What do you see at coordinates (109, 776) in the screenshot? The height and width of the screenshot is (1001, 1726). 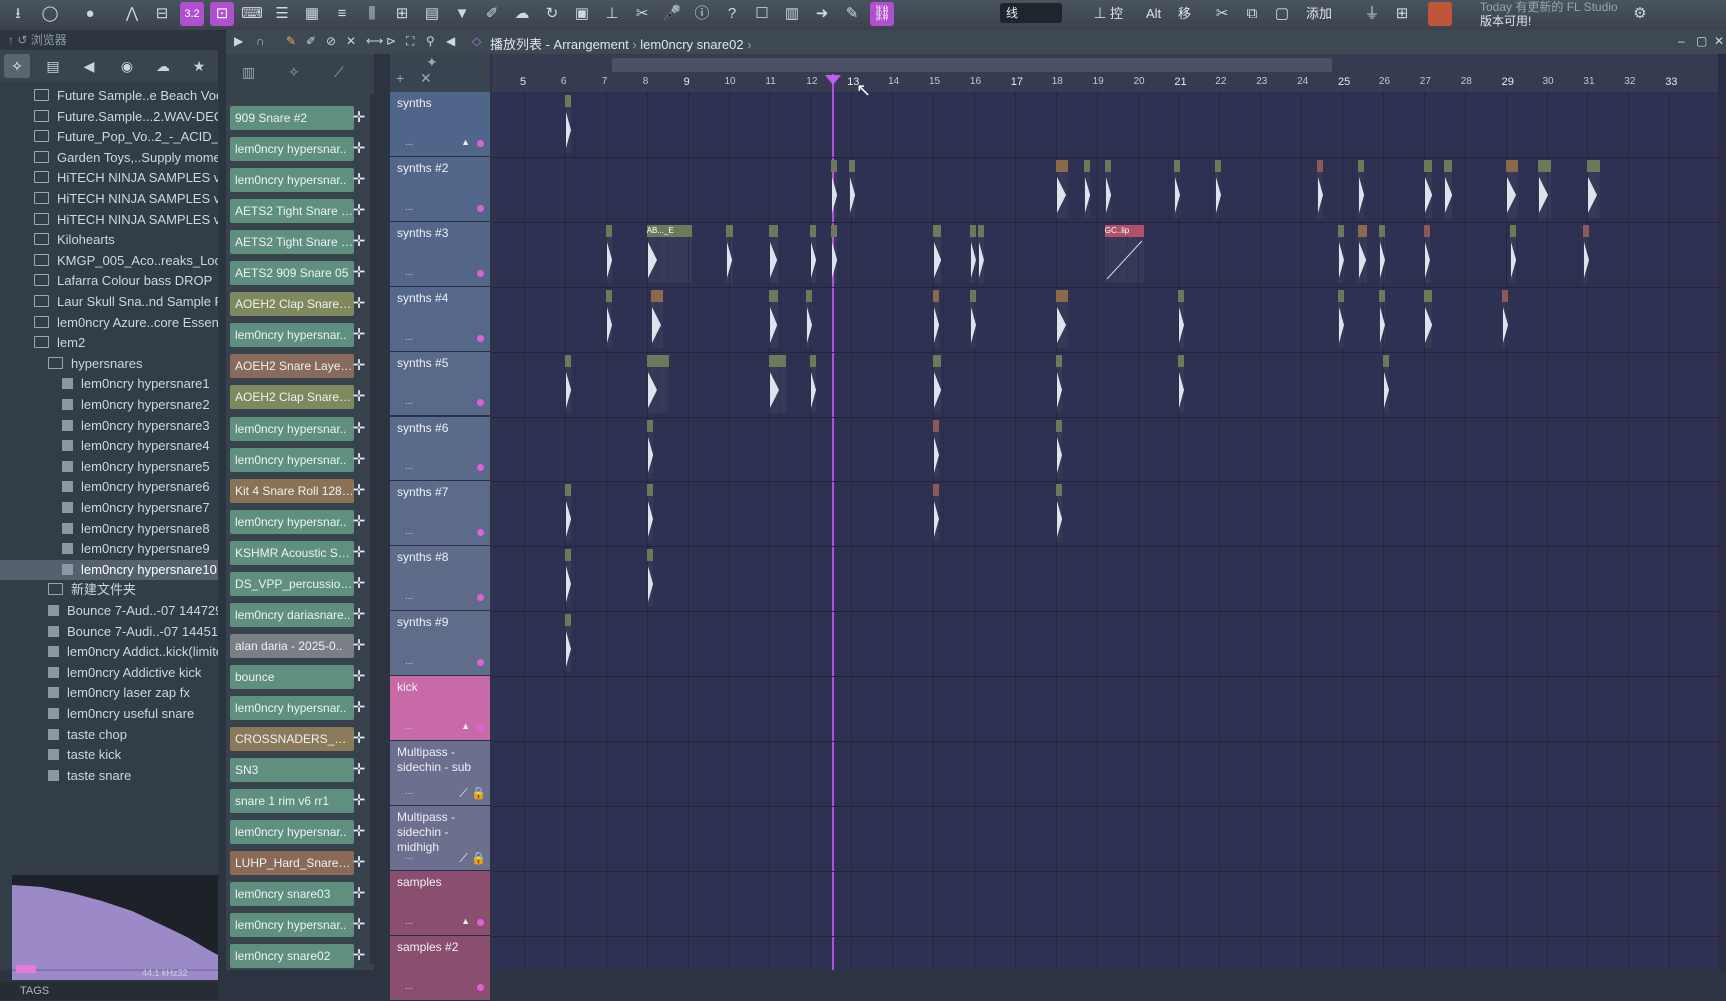 I see `file-item: taste snare` at bounding box center [109, 776].